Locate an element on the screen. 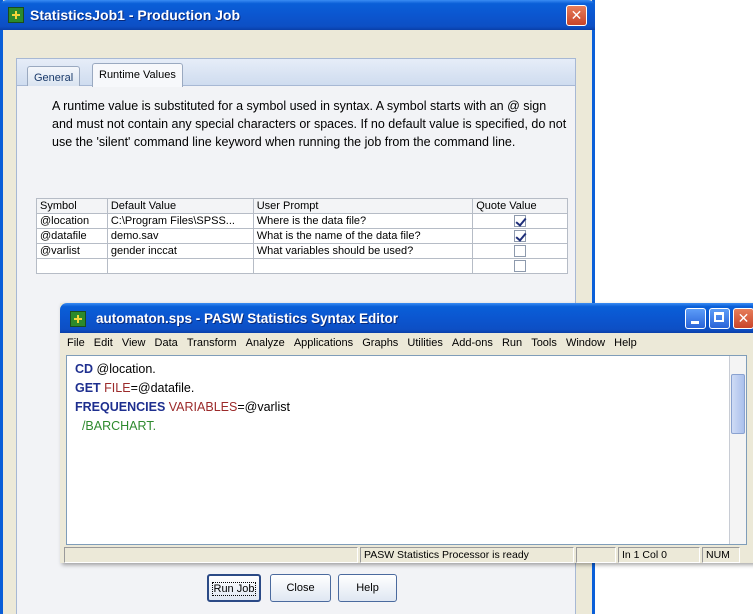 This screenshot has height=614, width=753. scrollbar-thumb is located at coordinates (738, 404).